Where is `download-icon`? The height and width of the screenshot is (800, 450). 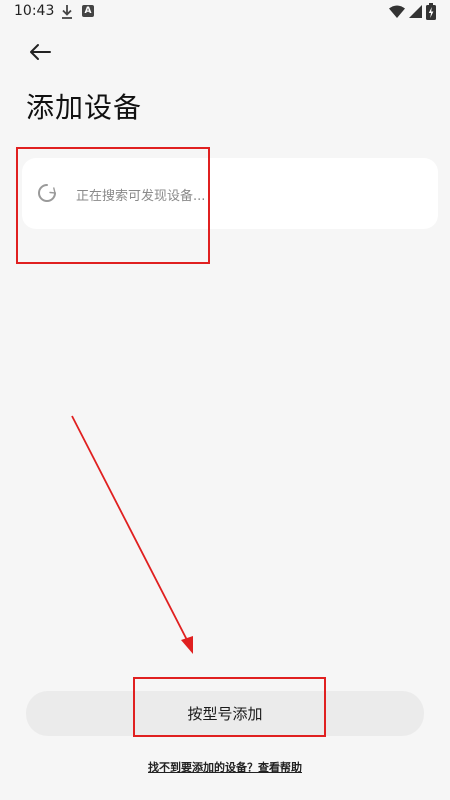
download-icon is located at coordinates (67, 12).